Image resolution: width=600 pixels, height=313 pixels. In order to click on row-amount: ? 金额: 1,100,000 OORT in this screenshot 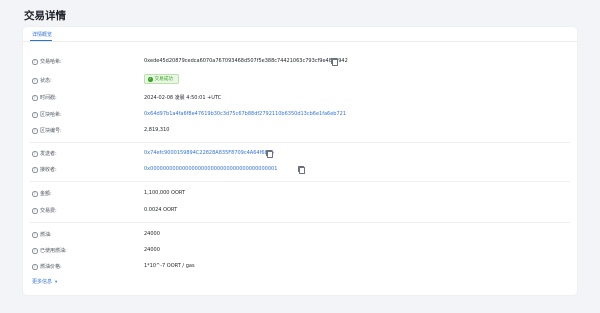, I will do `click(300, 195)`.